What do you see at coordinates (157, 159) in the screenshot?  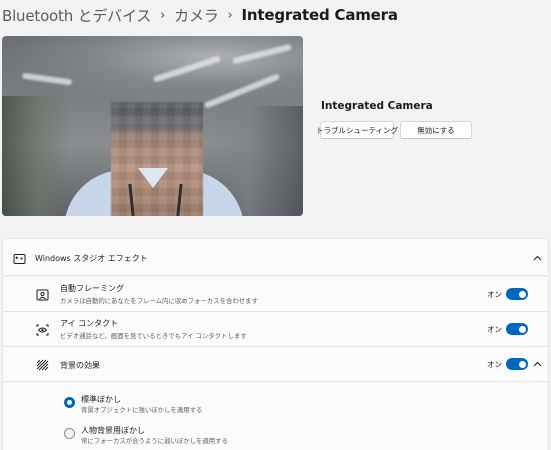 I see `blurred-face` at bounding box center [157, 159].